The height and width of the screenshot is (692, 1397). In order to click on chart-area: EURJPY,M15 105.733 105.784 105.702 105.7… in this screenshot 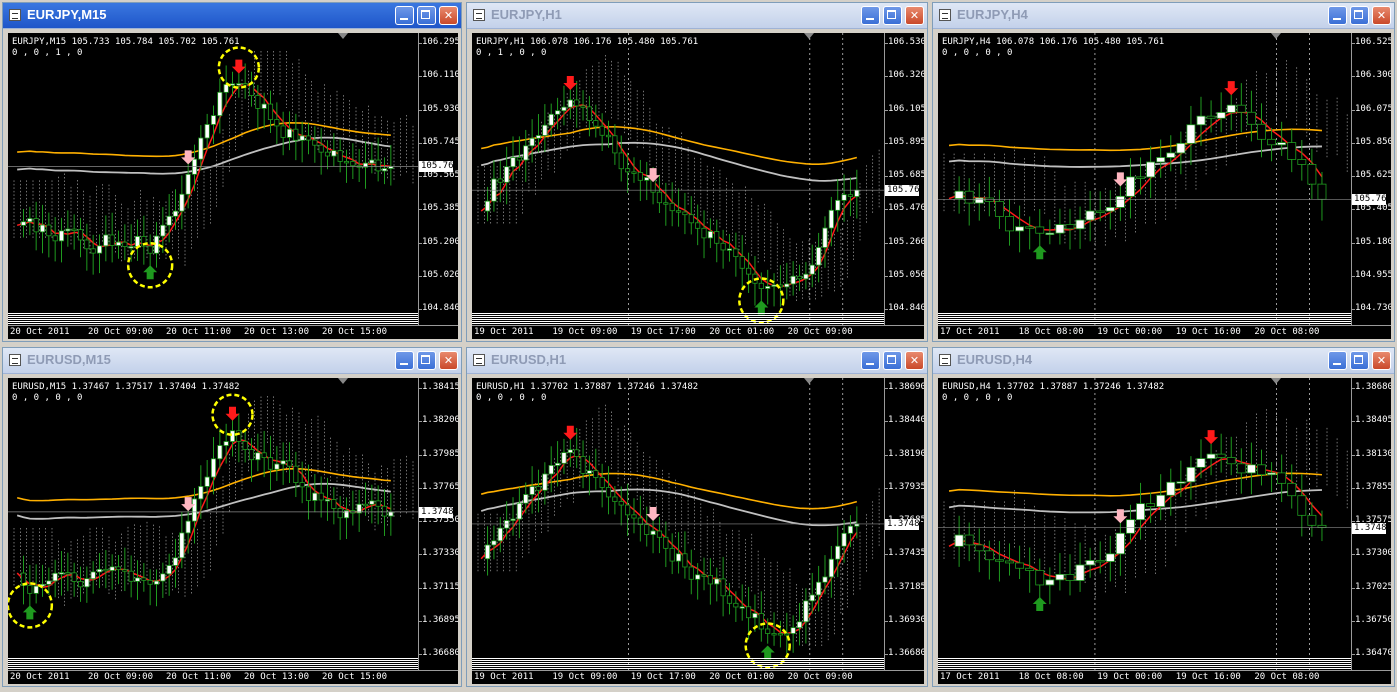, I will do `click(233, 186)`.